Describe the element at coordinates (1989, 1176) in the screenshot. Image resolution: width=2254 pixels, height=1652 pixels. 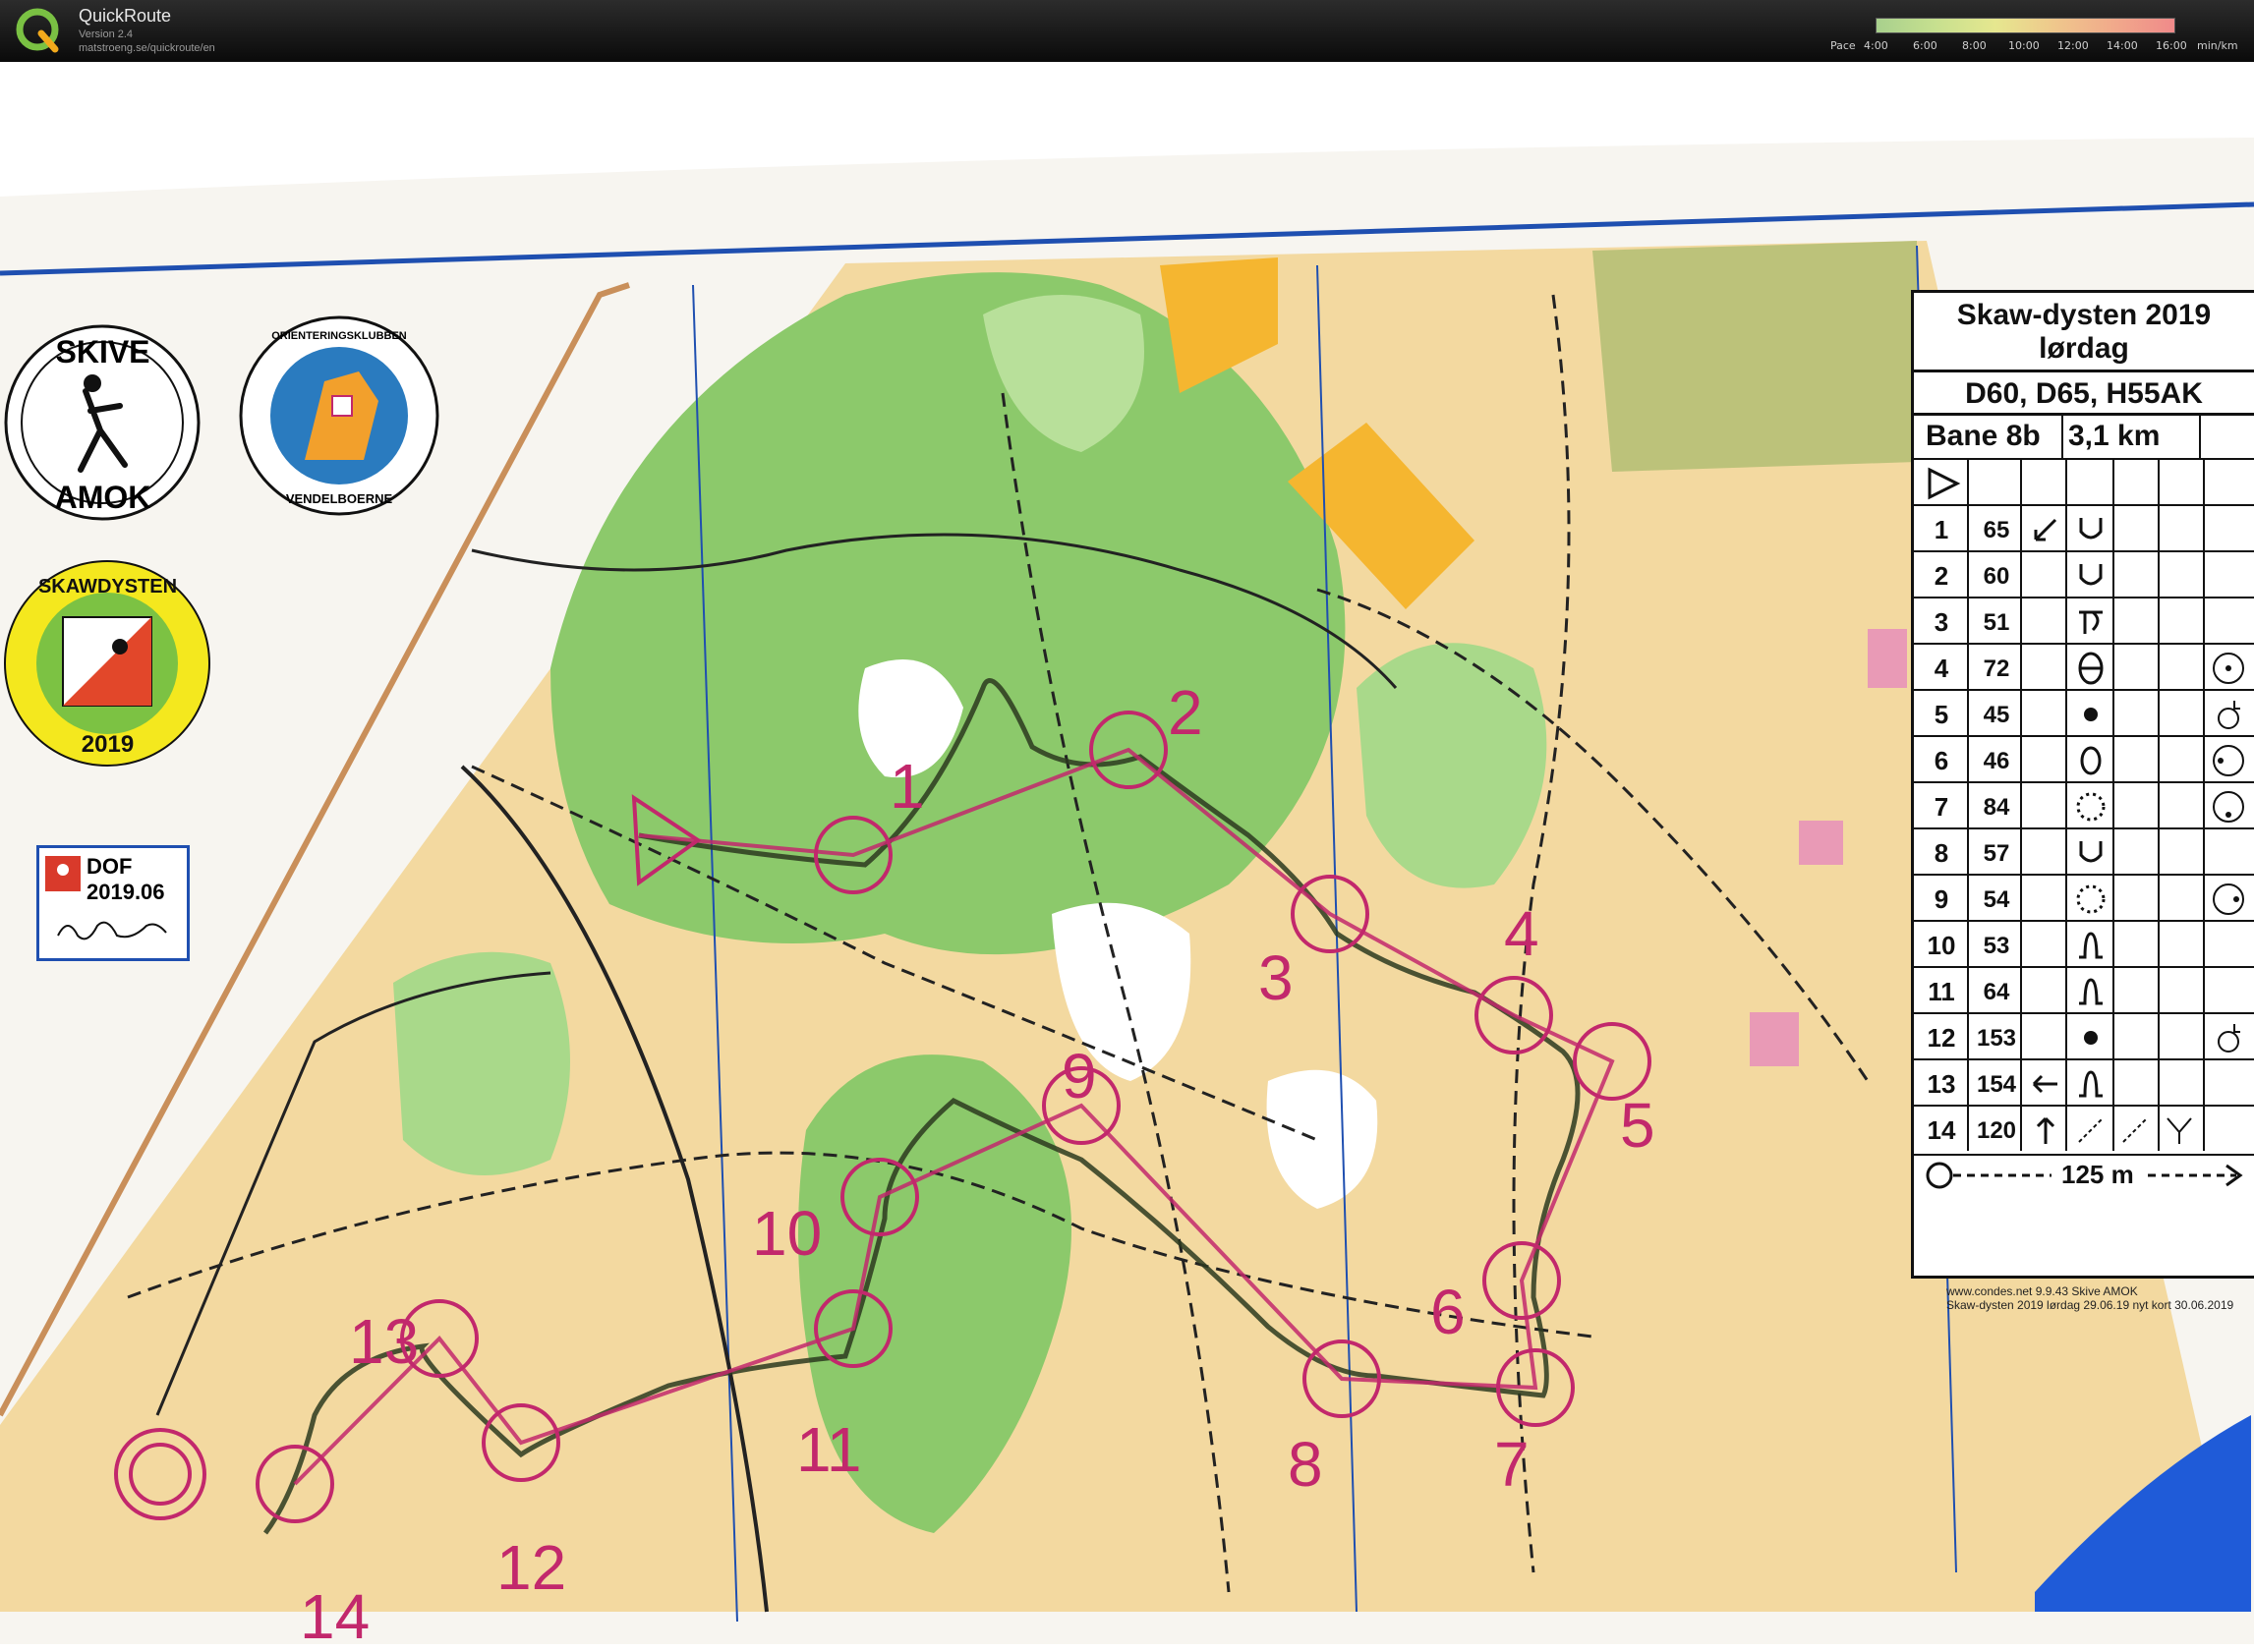
I see `finish-circle-dash-icon` at that location.